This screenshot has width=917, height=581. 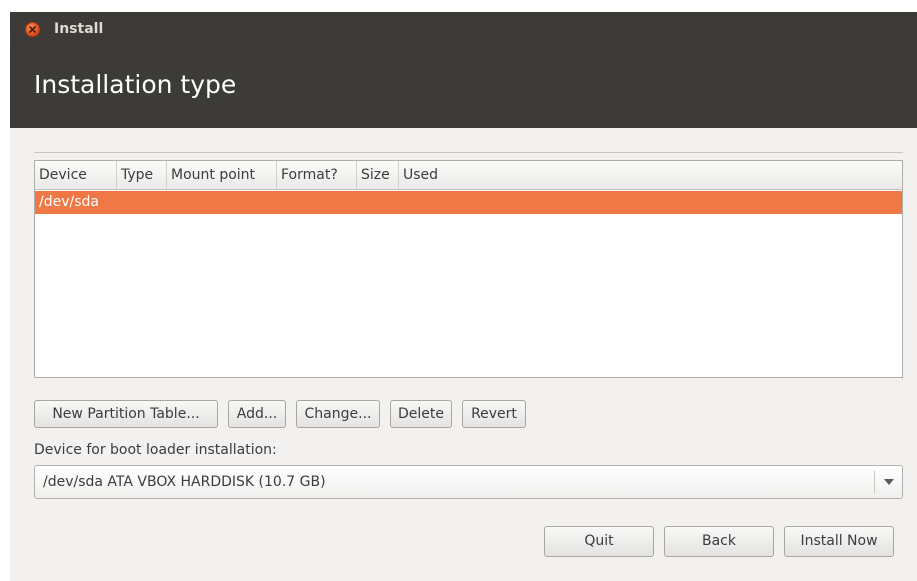 What do you see at coordinates (135, 84) in the screenshot?
I see `page-title: Installation type` at bounding box center [135, 84].